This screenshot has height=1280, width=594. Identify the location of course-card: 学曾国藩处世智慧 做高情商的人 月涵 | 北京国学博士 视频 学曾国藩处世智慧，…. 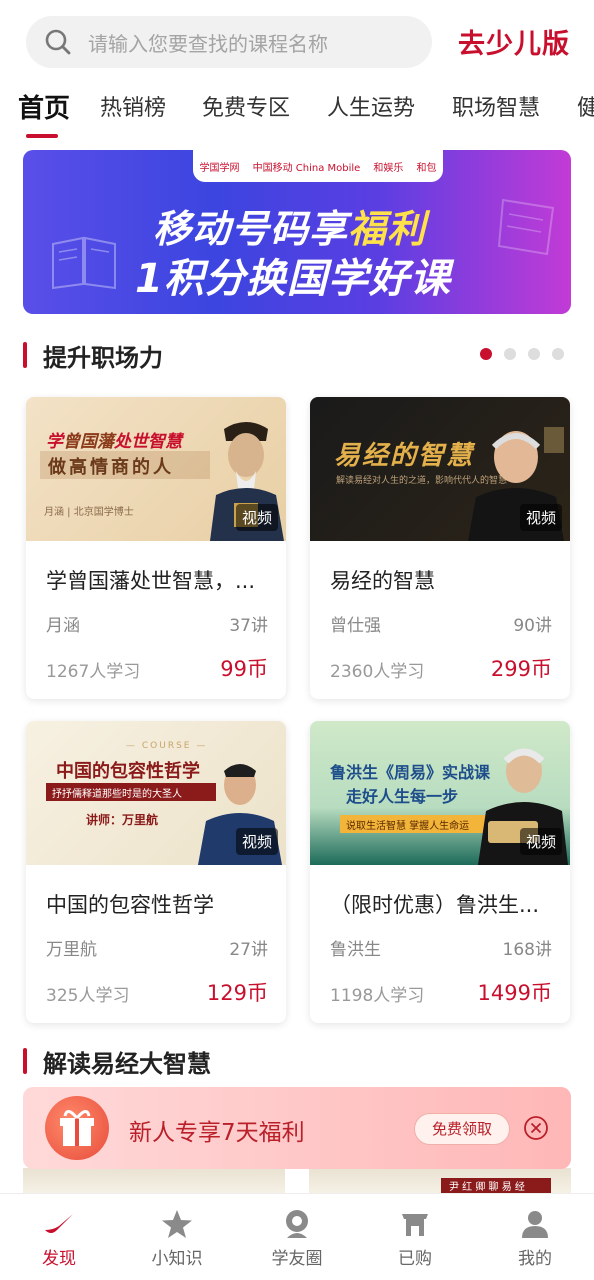
(156, 548).